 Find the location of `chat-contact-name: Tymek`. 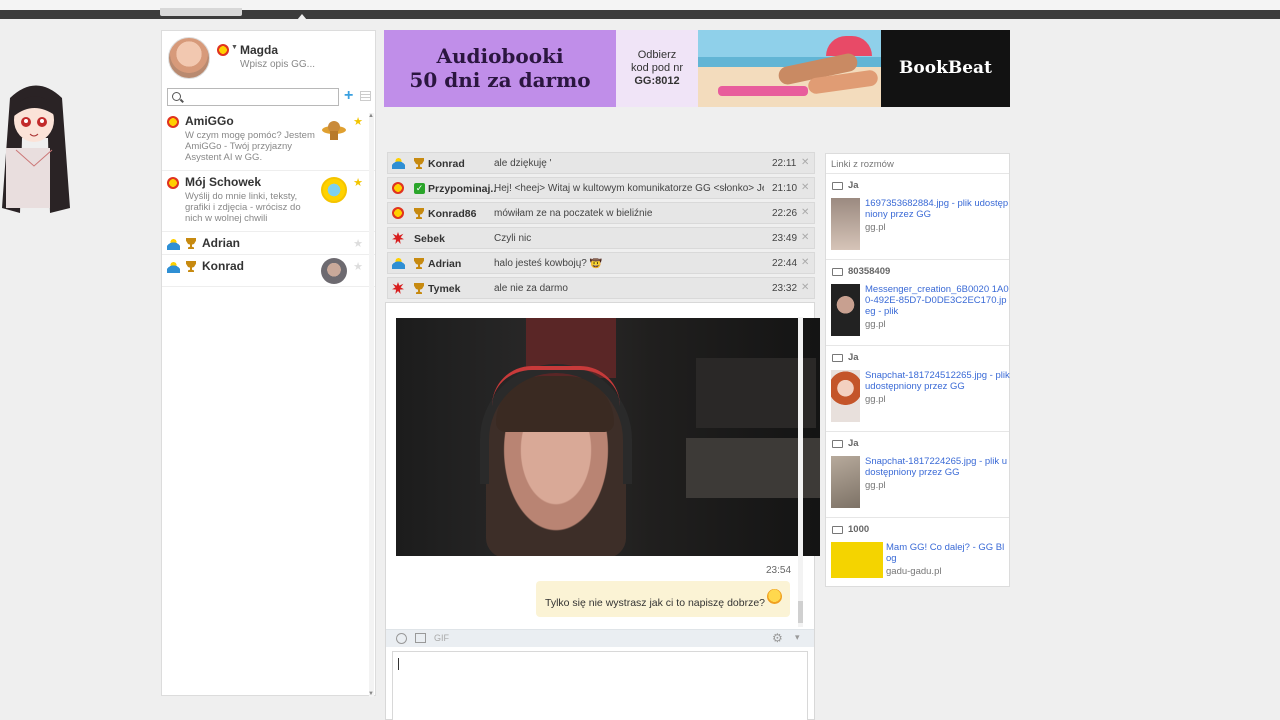

chat-contact-name: Tymek is located at coordinates (444, 289).